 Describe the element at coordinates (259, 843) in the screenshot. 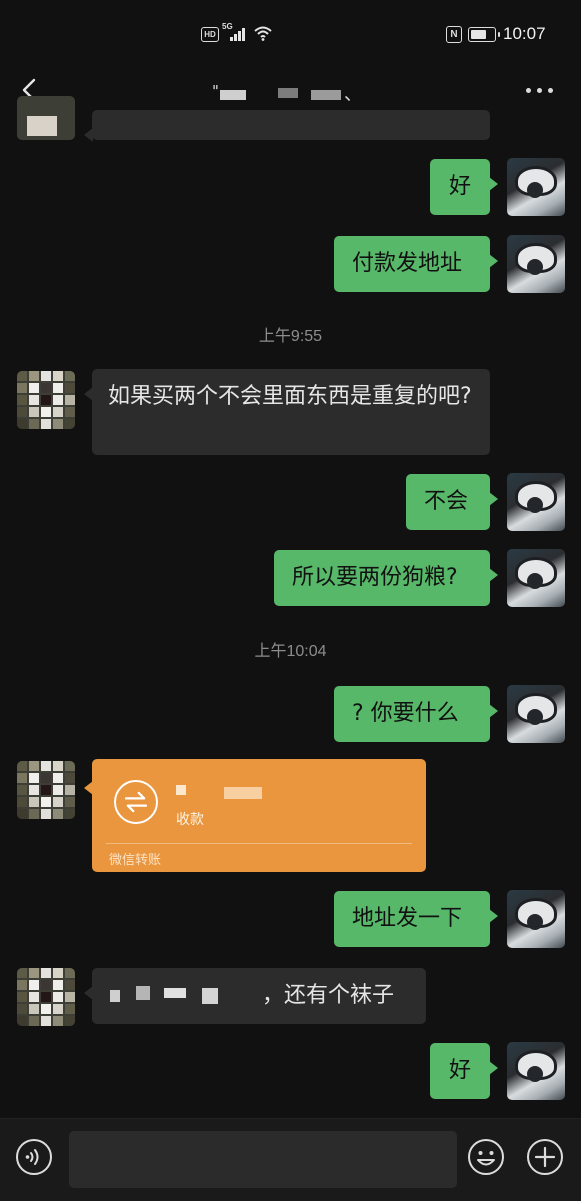

I see `transfer-divider` at that location.